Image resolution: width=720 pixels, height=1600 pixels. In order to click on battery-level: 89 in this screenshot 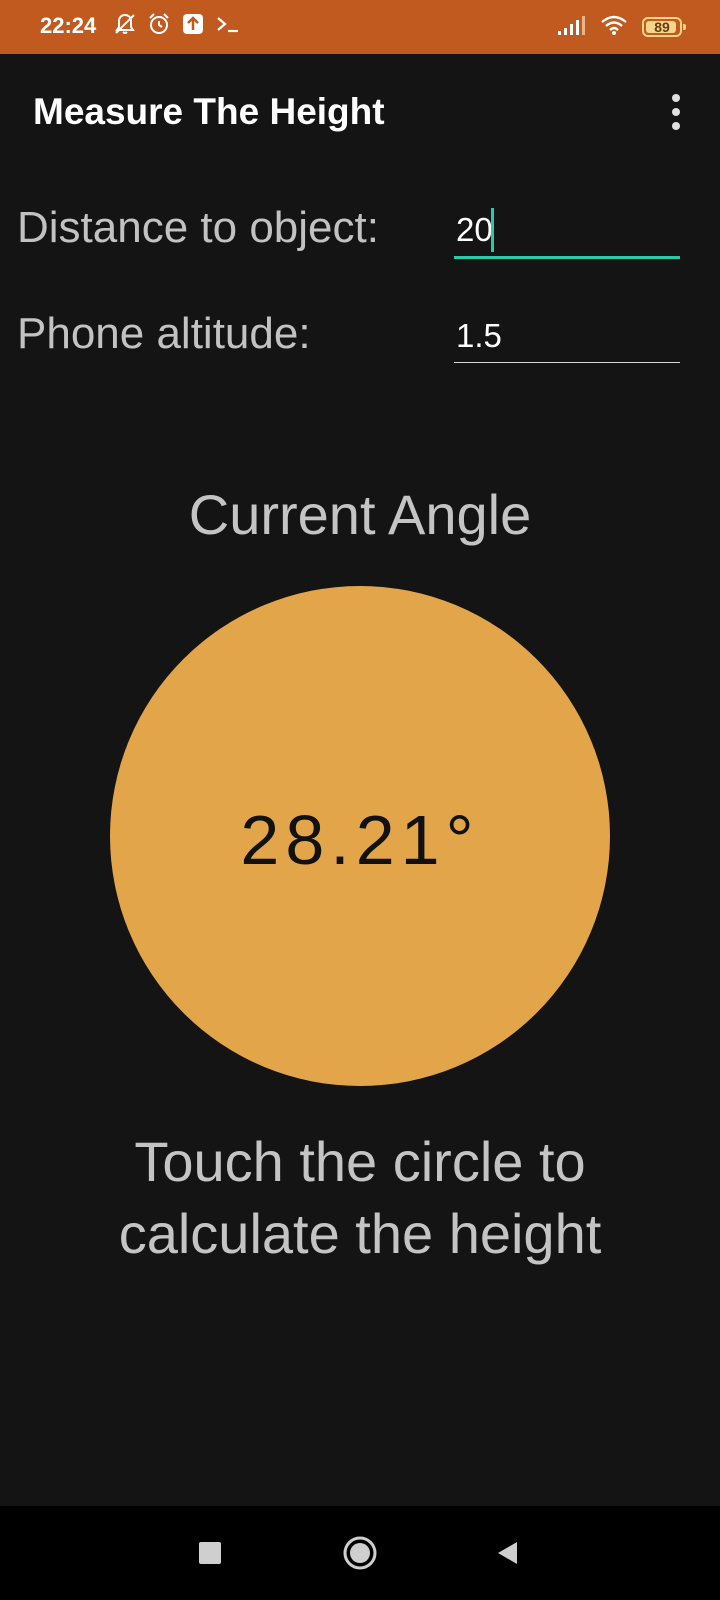, I will do `click(662, 27)`.